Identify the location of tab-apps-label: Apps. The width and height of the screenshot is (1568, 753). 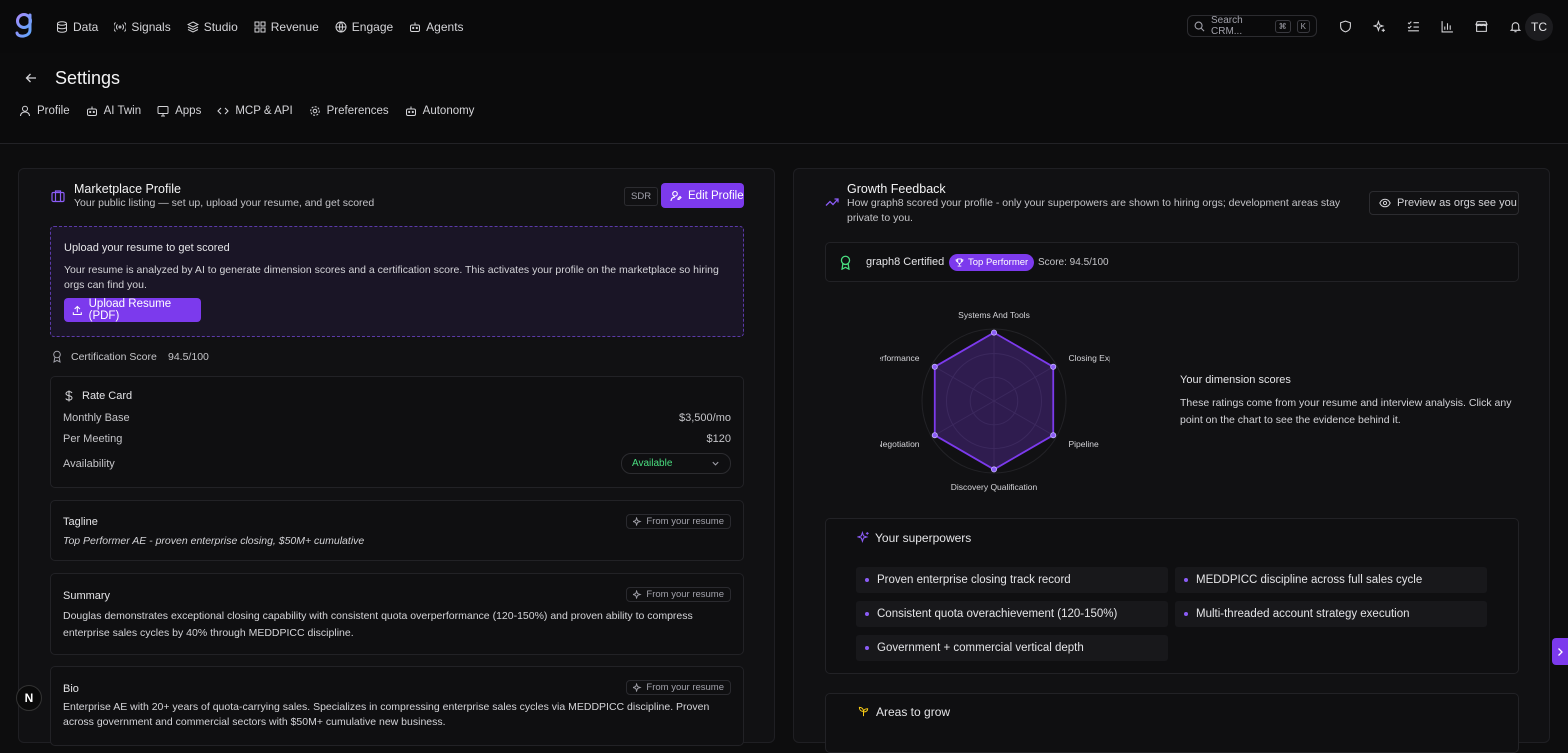
(188, 111).